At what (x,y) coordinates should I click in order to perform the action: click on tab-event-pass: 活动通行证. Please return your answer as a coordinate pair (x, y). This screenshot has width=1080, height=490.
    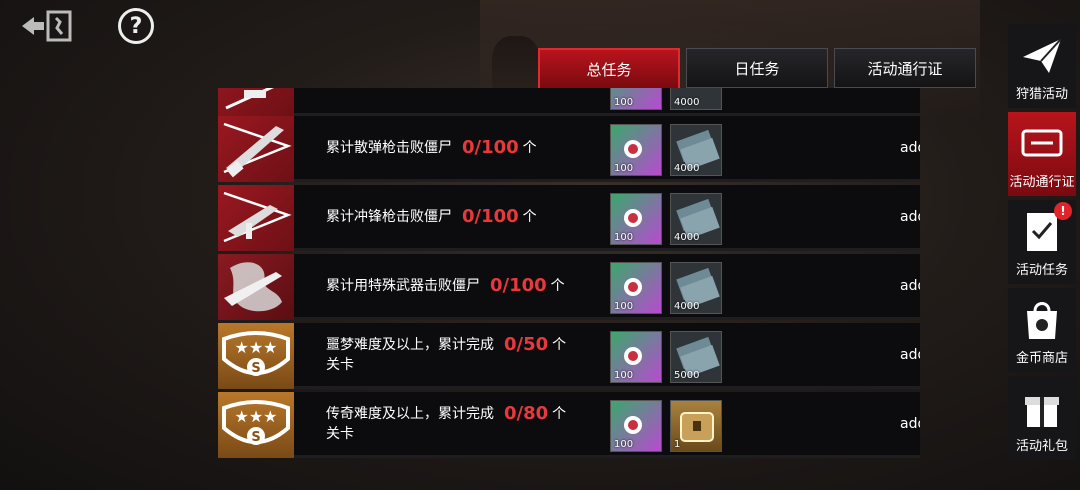
    Looking at the image, I should click on (905, 68).